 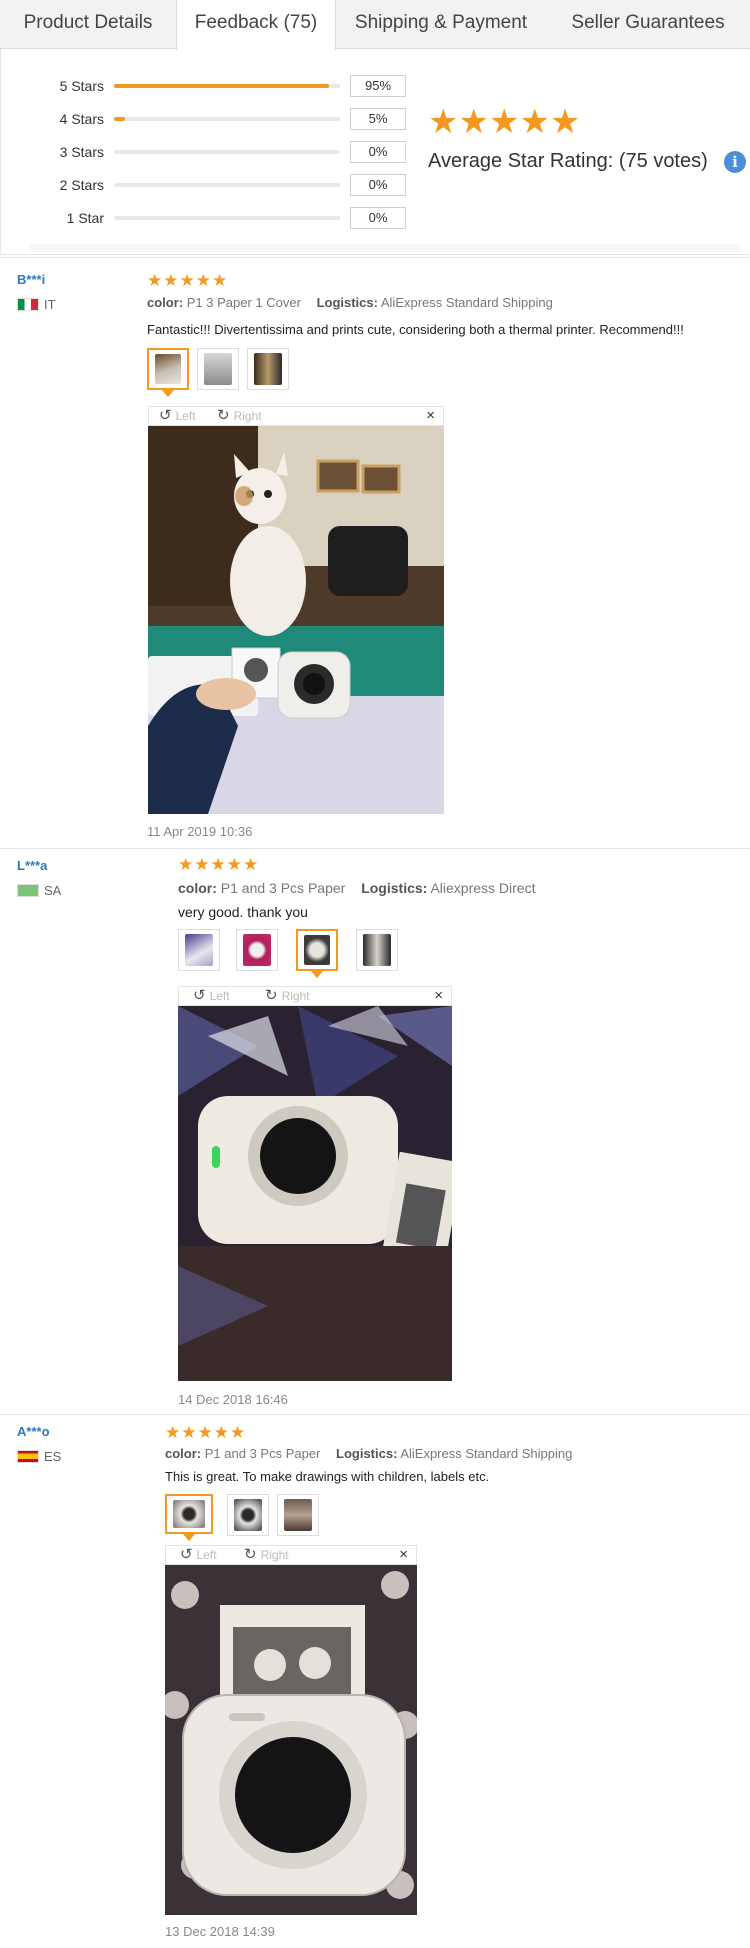 I want to click on logistics-value: Aliexpress Direct, so click(x=483, y=888).